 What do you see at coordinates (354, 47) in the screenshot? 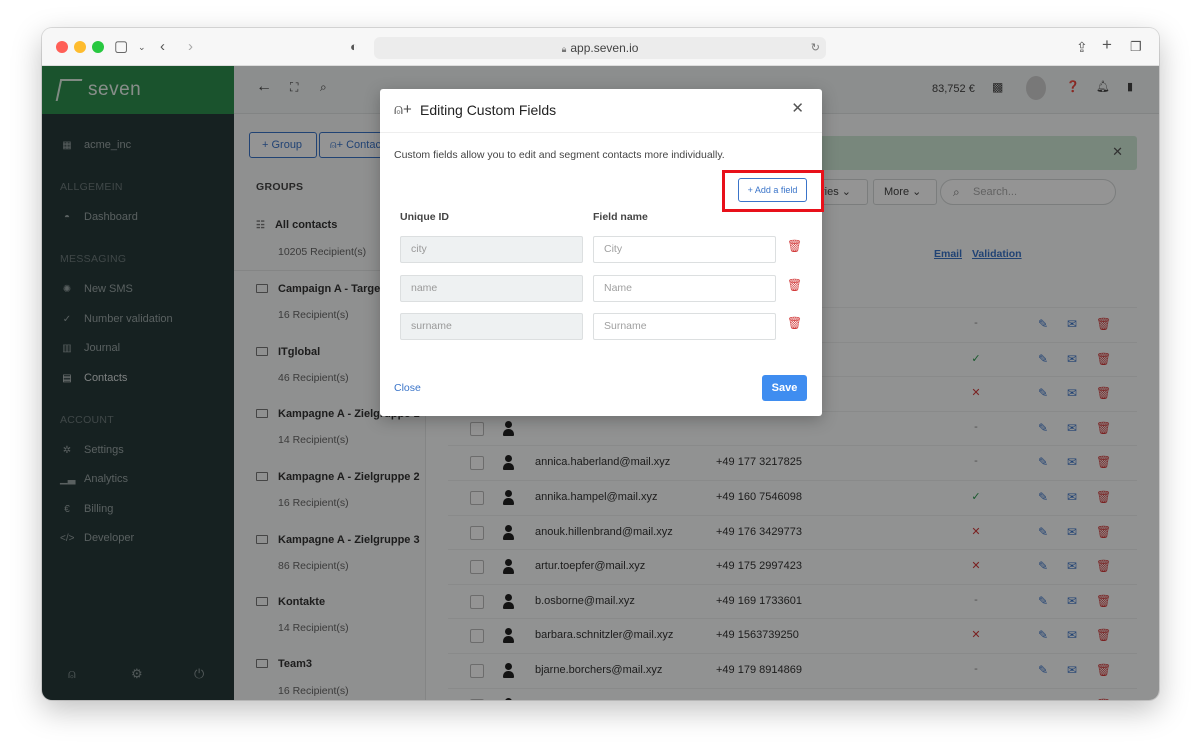
I see `shield-icon: ◐` at bounding box center [354, 47].